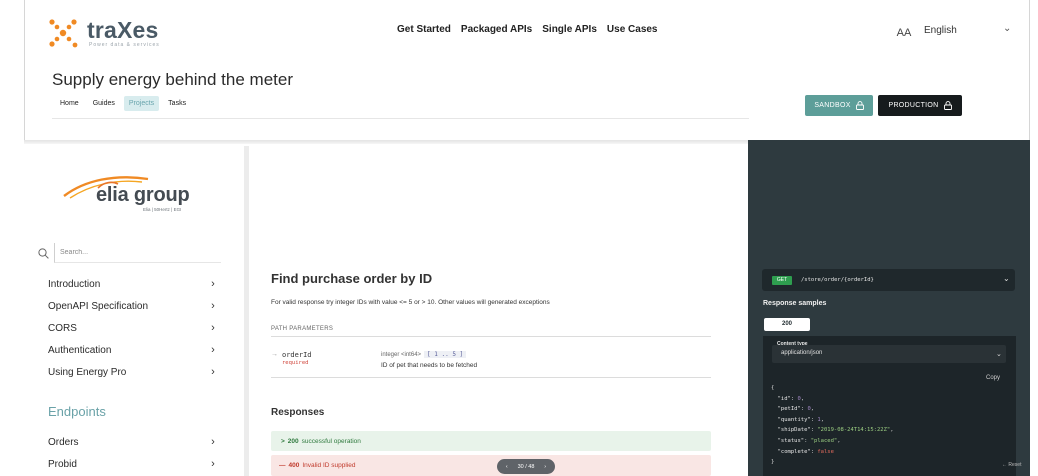 This screenshot has height=476, width=1038. Describe the element at coordinates (294, 465) in the screenshot. I see `response-code: 400` at that location.